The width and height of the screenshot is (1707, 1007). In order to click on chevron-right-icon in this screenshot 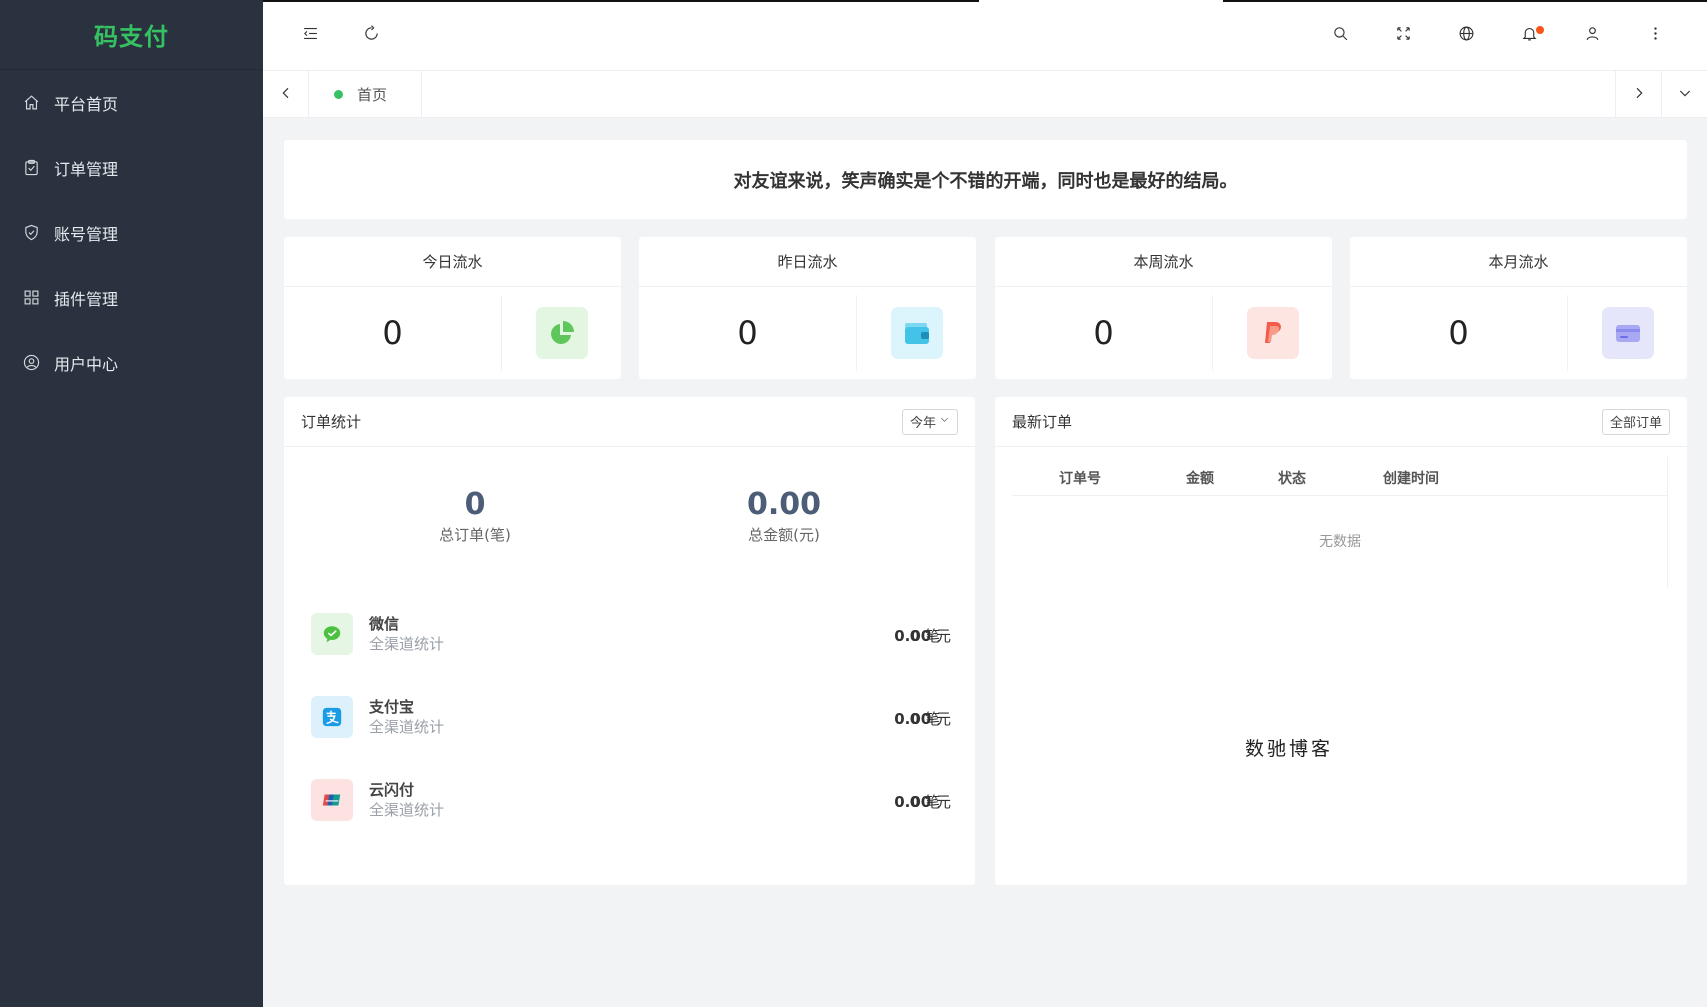, I will do `click(1639, 95)`.